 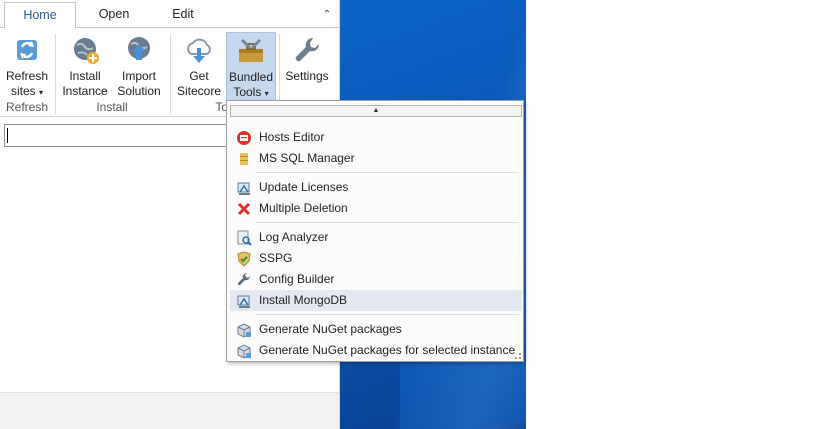 I want to click on menu-item-sspg: SSPG, so click(x=376, y=258).